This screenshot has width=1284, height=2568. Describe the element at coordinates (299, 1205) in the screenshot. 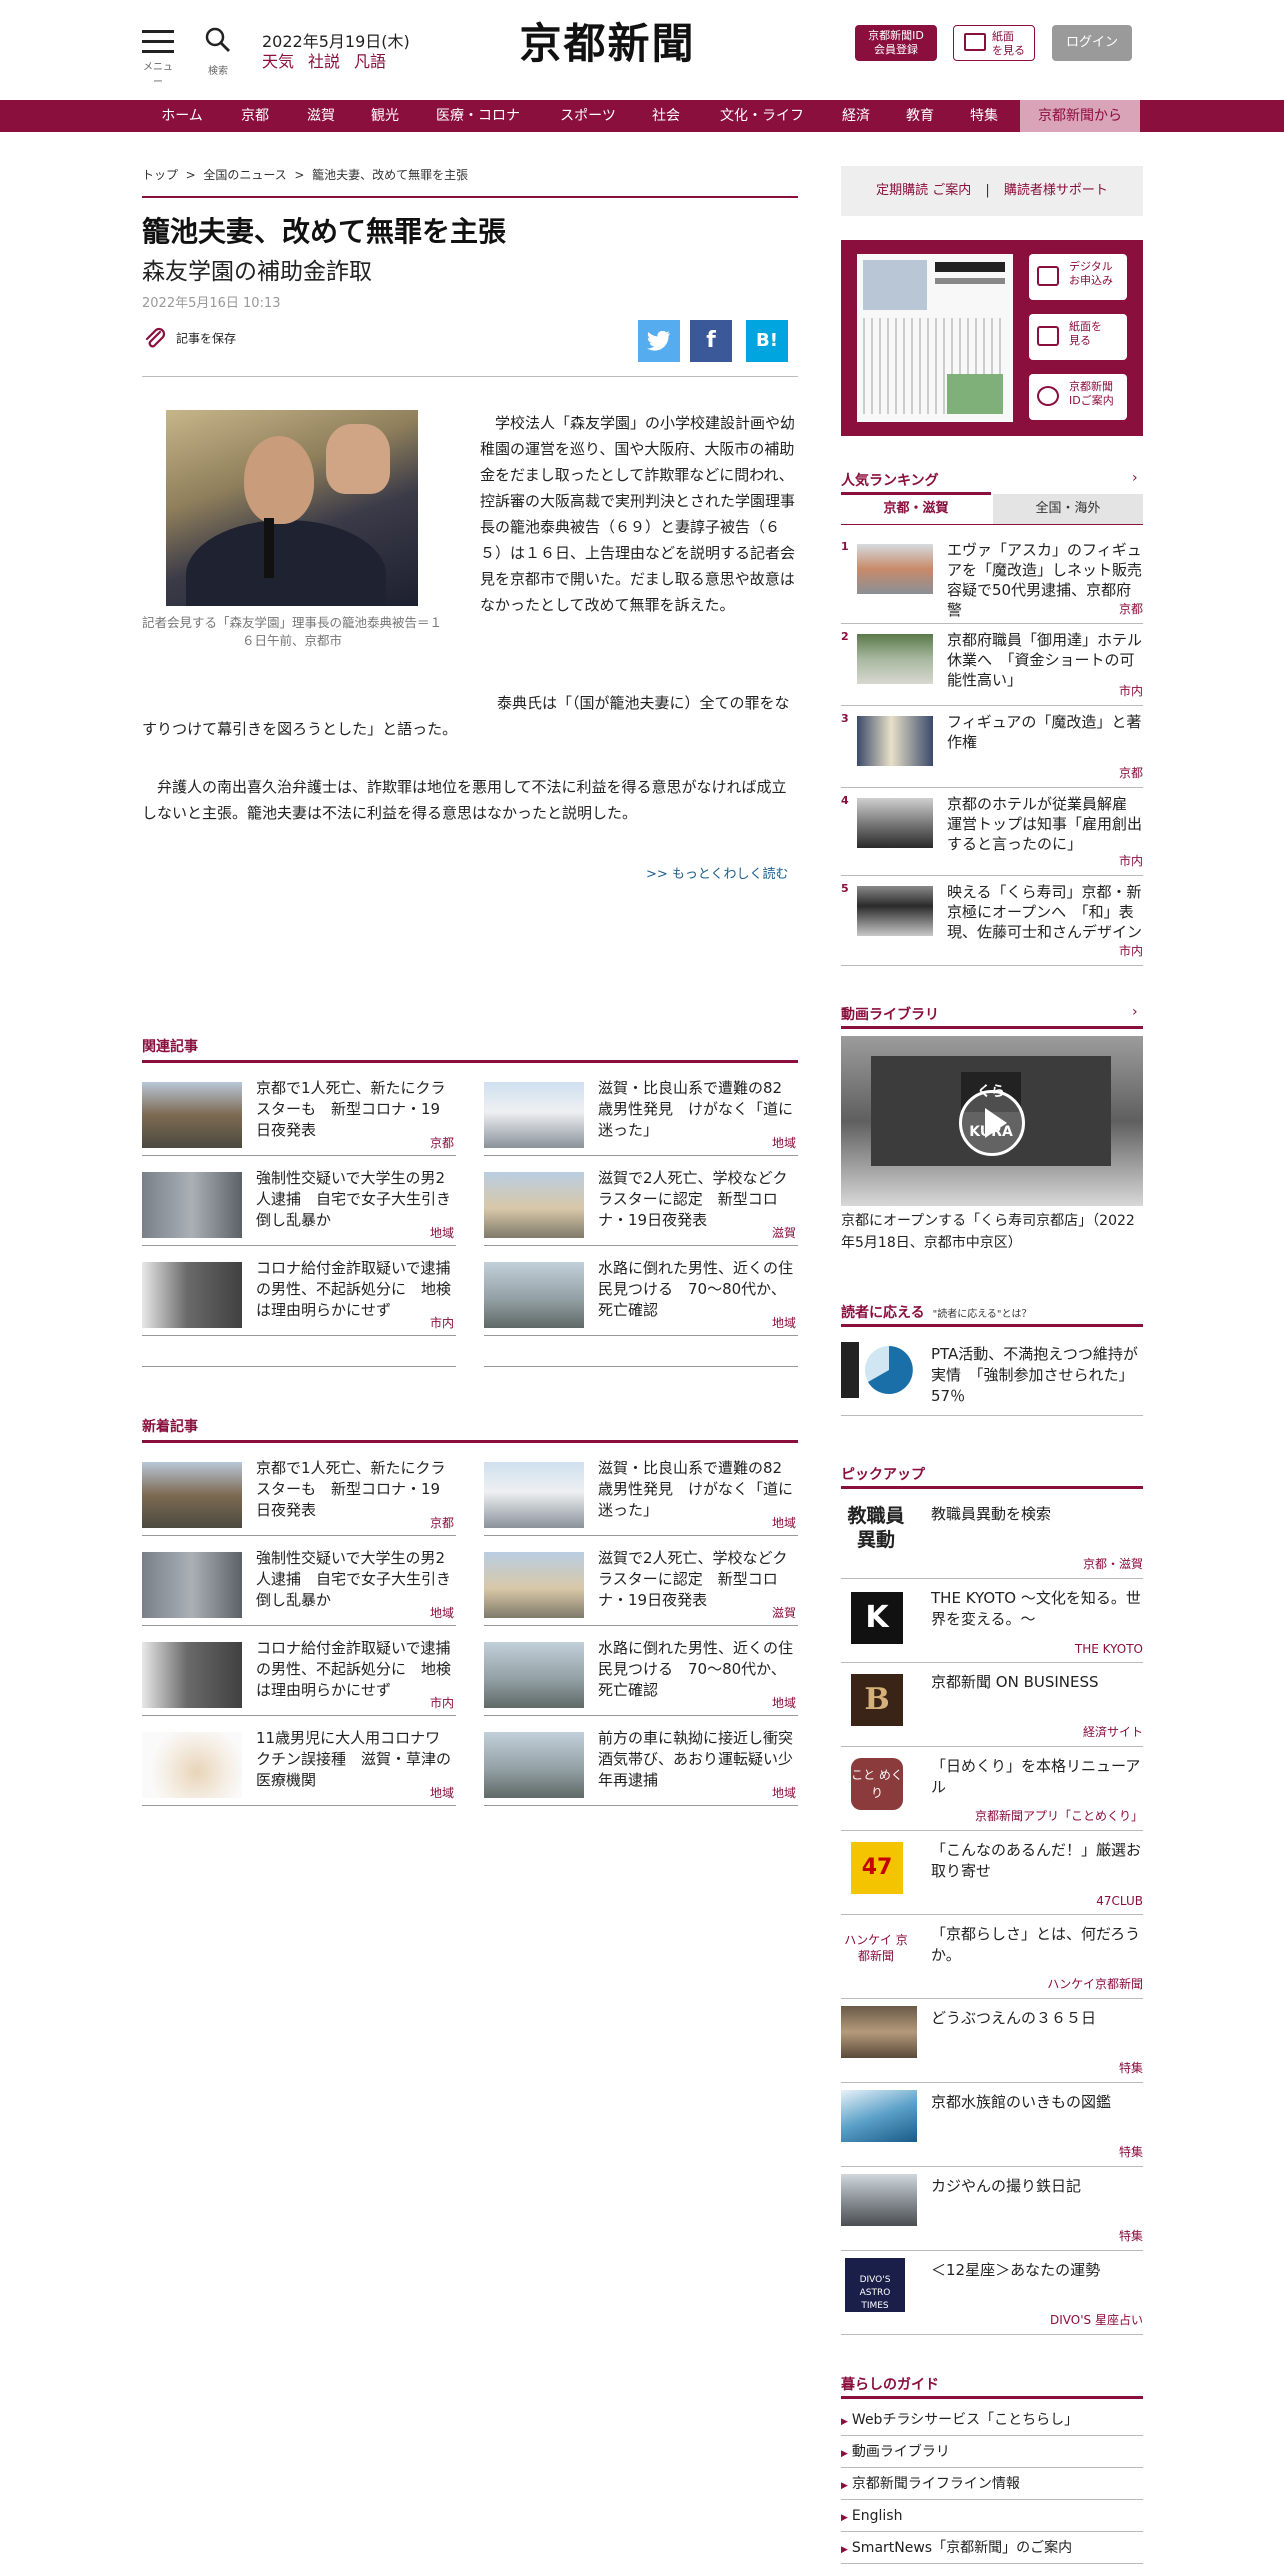

I see `related-card: 強制性交疑いで大学生の男2人逮捕 自宅で女子大生引き倒し乱暴か 地域` at that location.